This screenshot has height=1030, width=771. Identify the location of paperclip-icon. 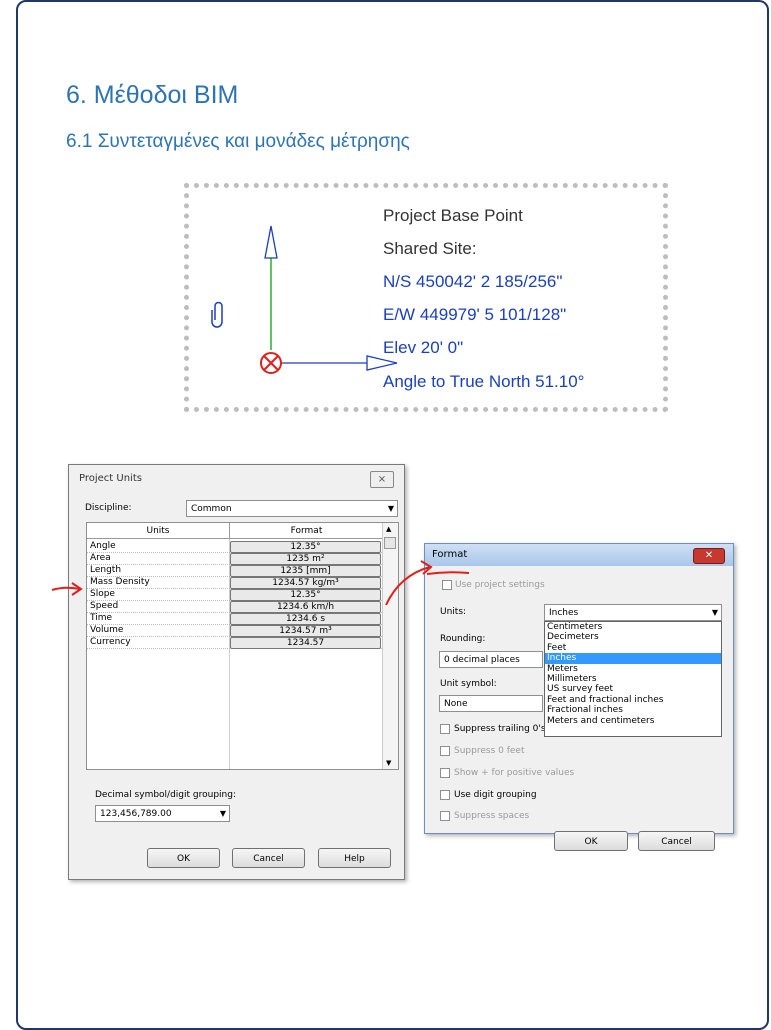
(217, 314).